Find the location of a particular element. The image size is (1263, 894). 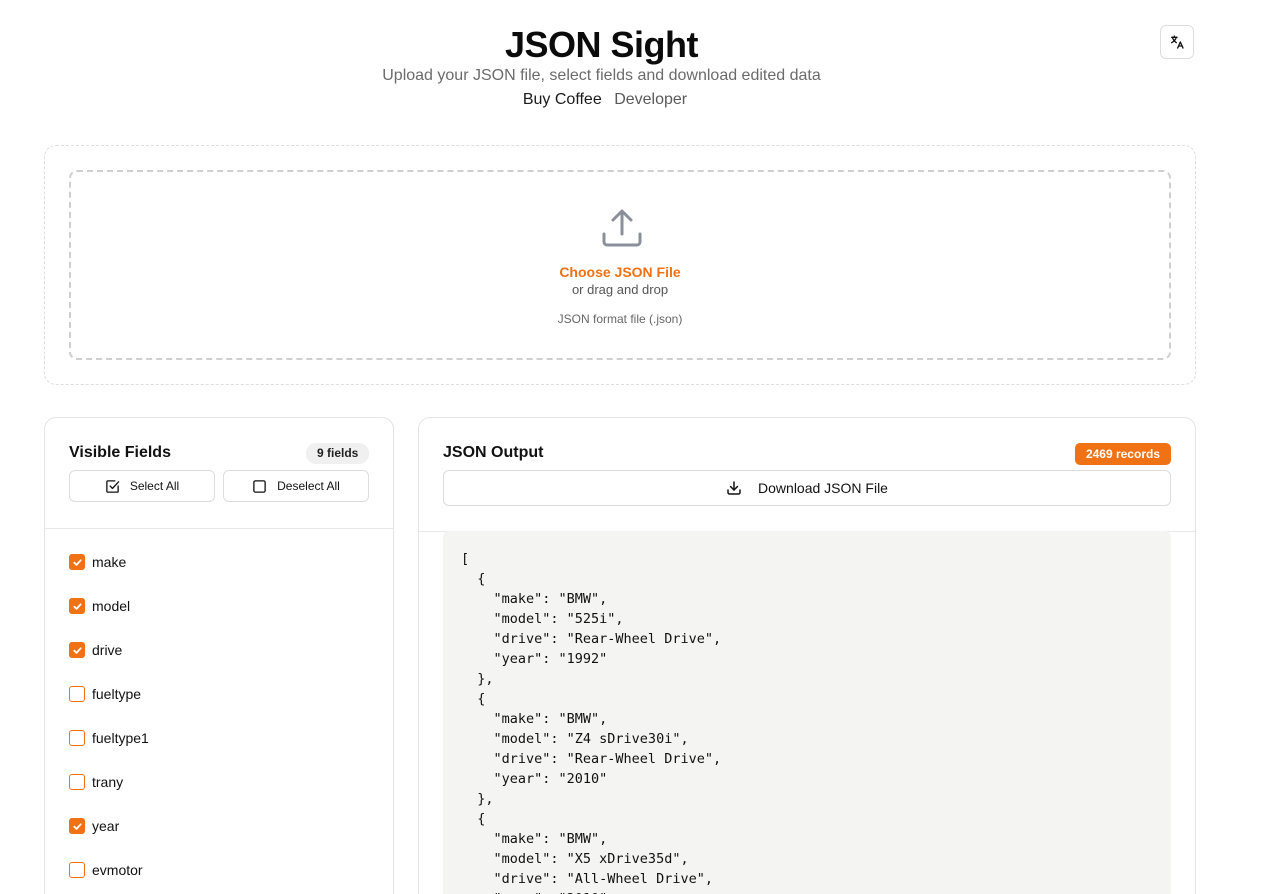

deselect-all-button: Deselect All is located at coordinates (296, 486).